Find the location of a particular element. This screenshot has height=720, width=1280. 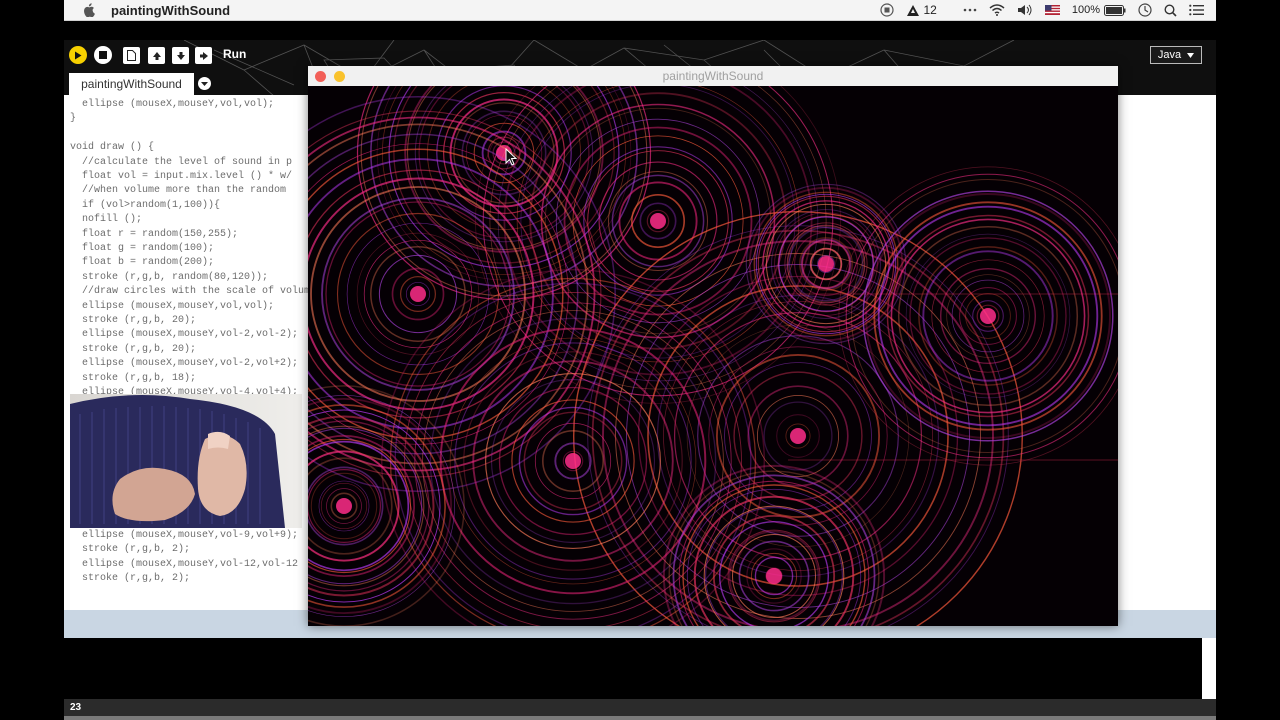

new-sketch-button is located at coordinates (131, 55).